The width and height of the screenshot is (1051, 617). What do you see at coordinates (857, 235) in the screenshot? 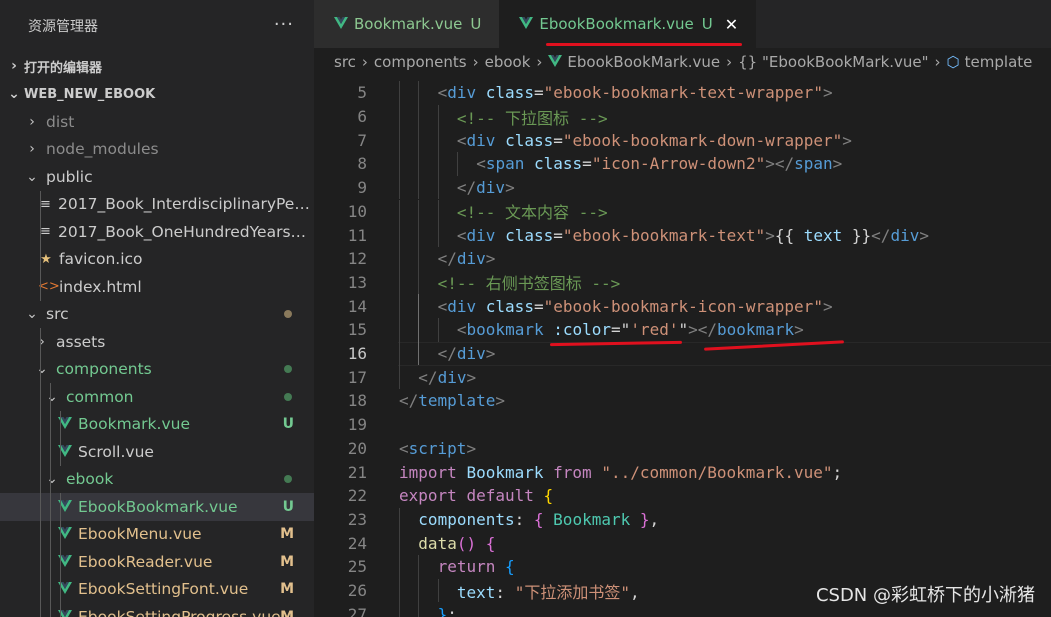
I see `code-token: }}` at bounding box center [857, 235].